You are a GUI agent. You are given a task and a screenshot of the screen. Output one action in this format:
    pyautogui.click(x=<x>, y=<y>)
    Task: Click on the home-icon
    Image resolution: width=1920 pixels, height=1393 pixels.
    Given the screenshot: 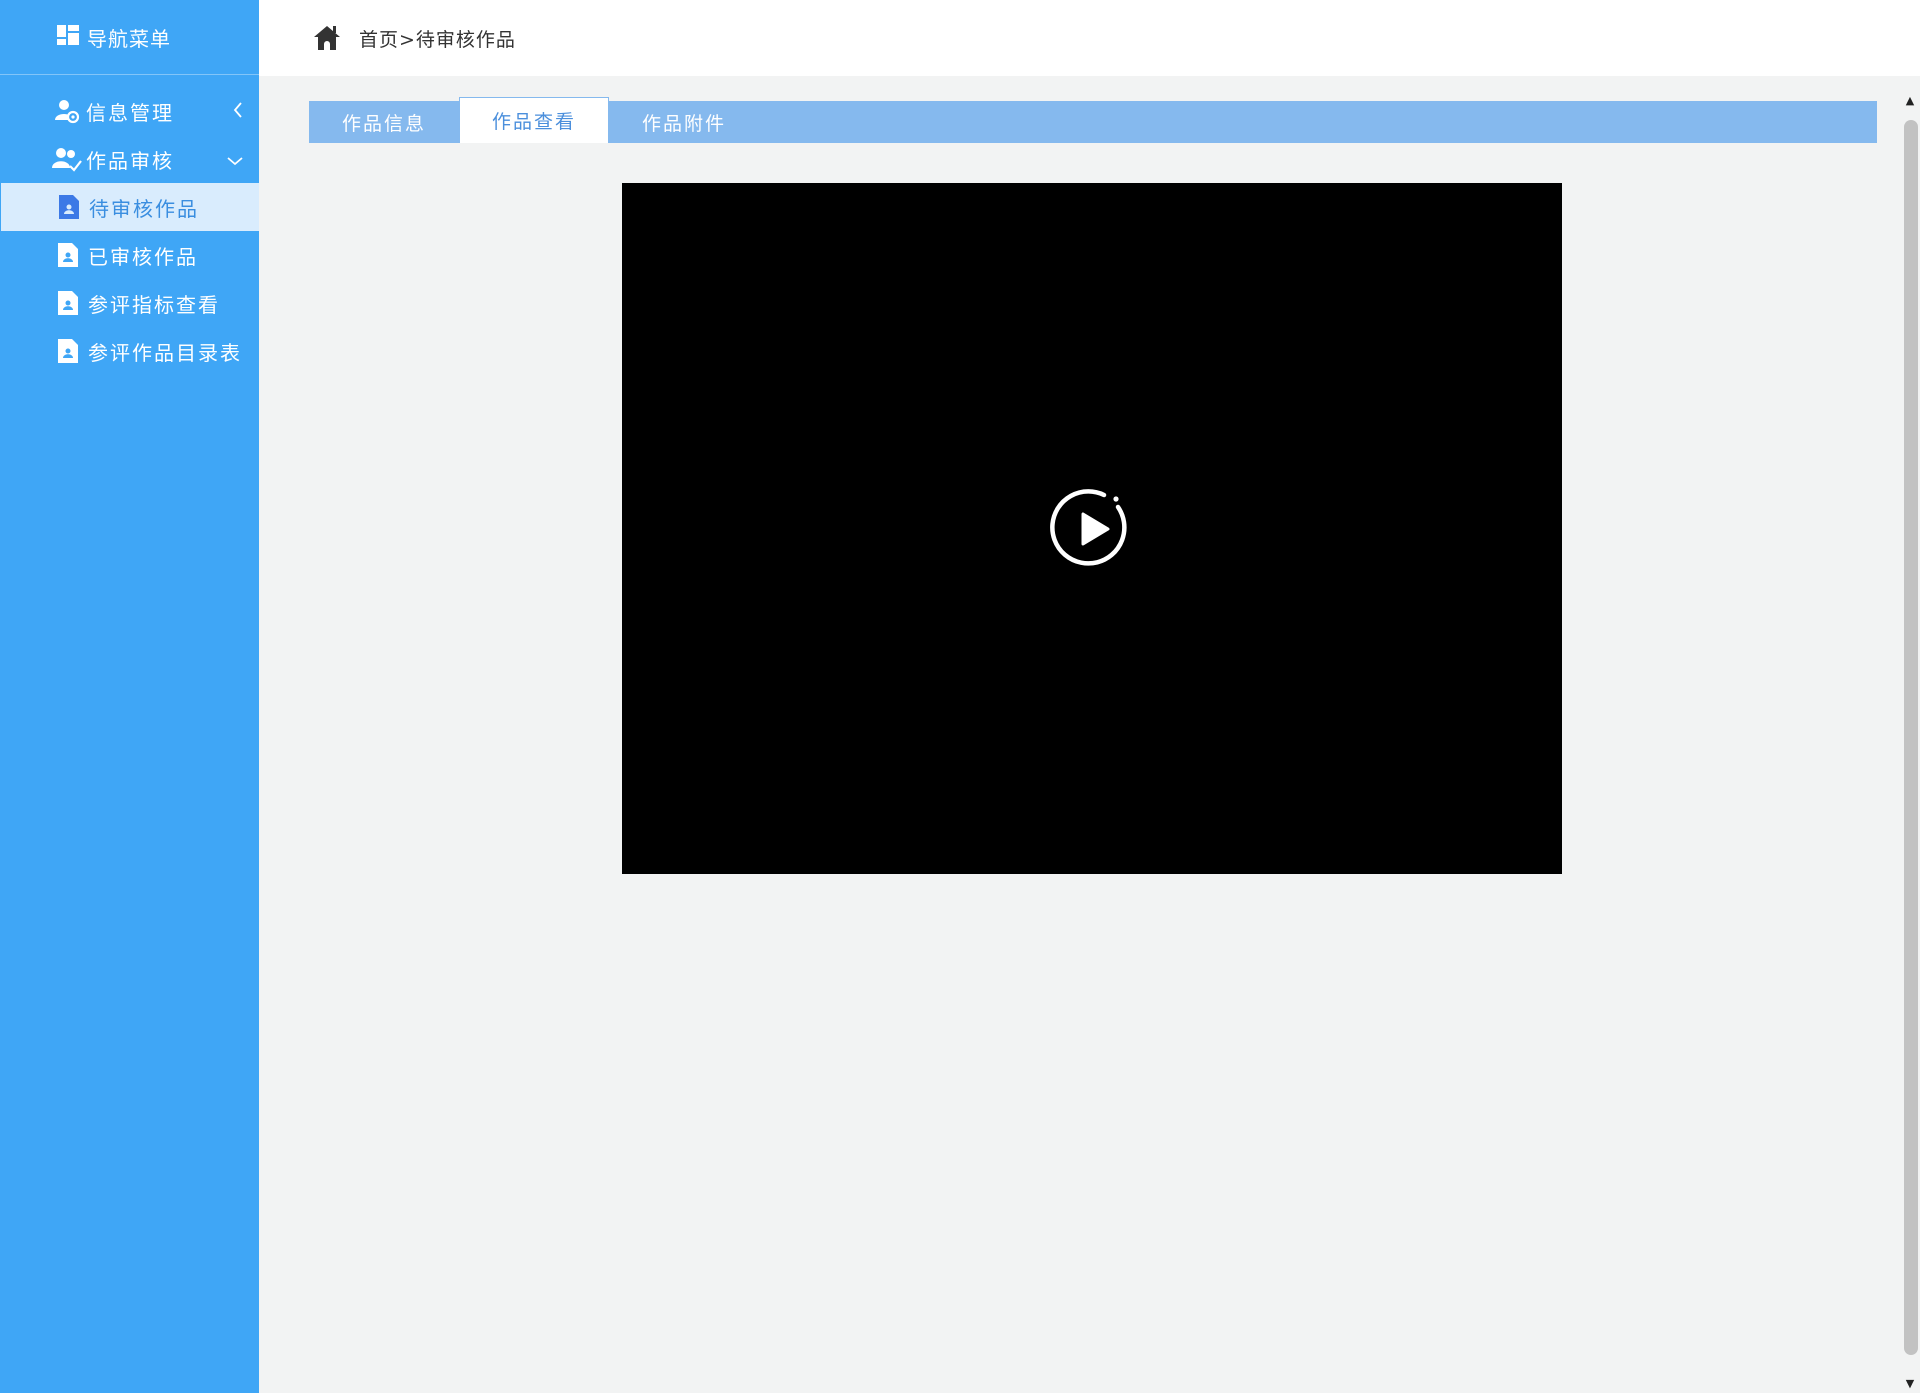 What is the action you would take?
    pyautogui.click(x=327, y=38)
    